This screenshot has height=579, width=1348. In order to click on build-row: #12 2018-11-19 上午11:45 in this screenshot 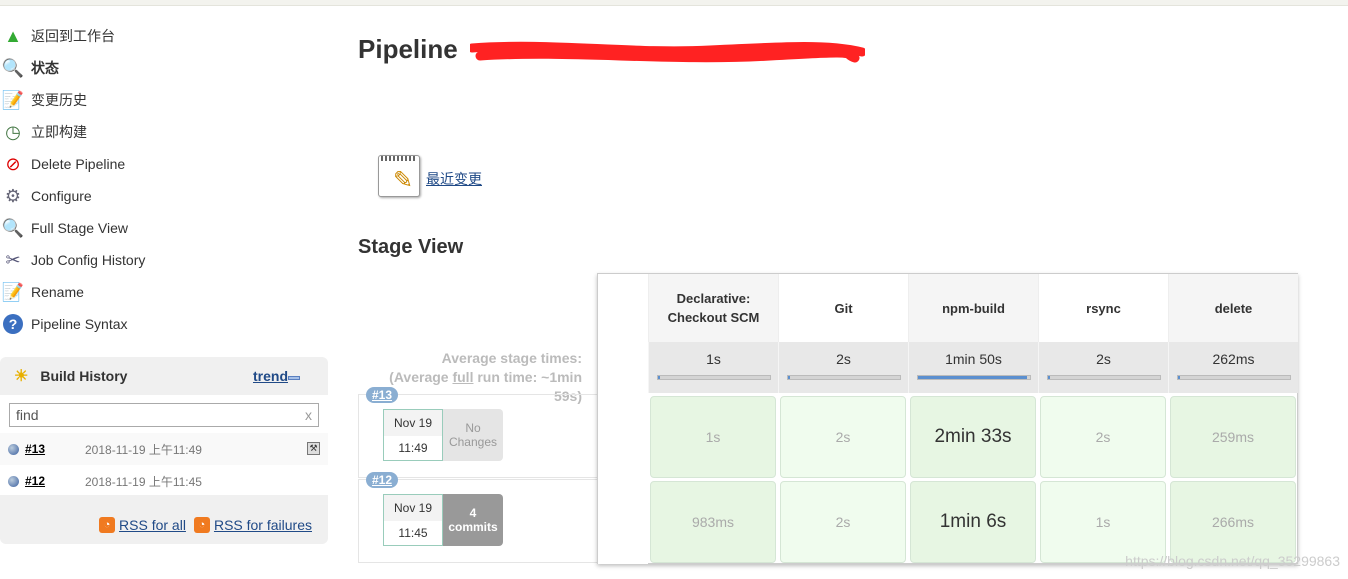, I will do `click(164, 481)`.